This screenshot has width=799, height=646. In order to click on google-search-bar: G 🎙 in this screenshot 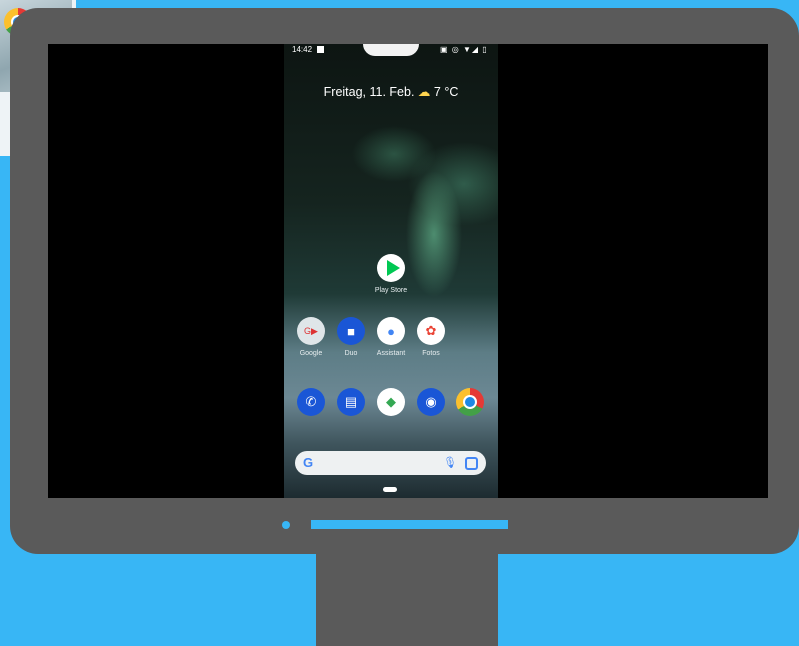, I will do `click(390, 463)`.